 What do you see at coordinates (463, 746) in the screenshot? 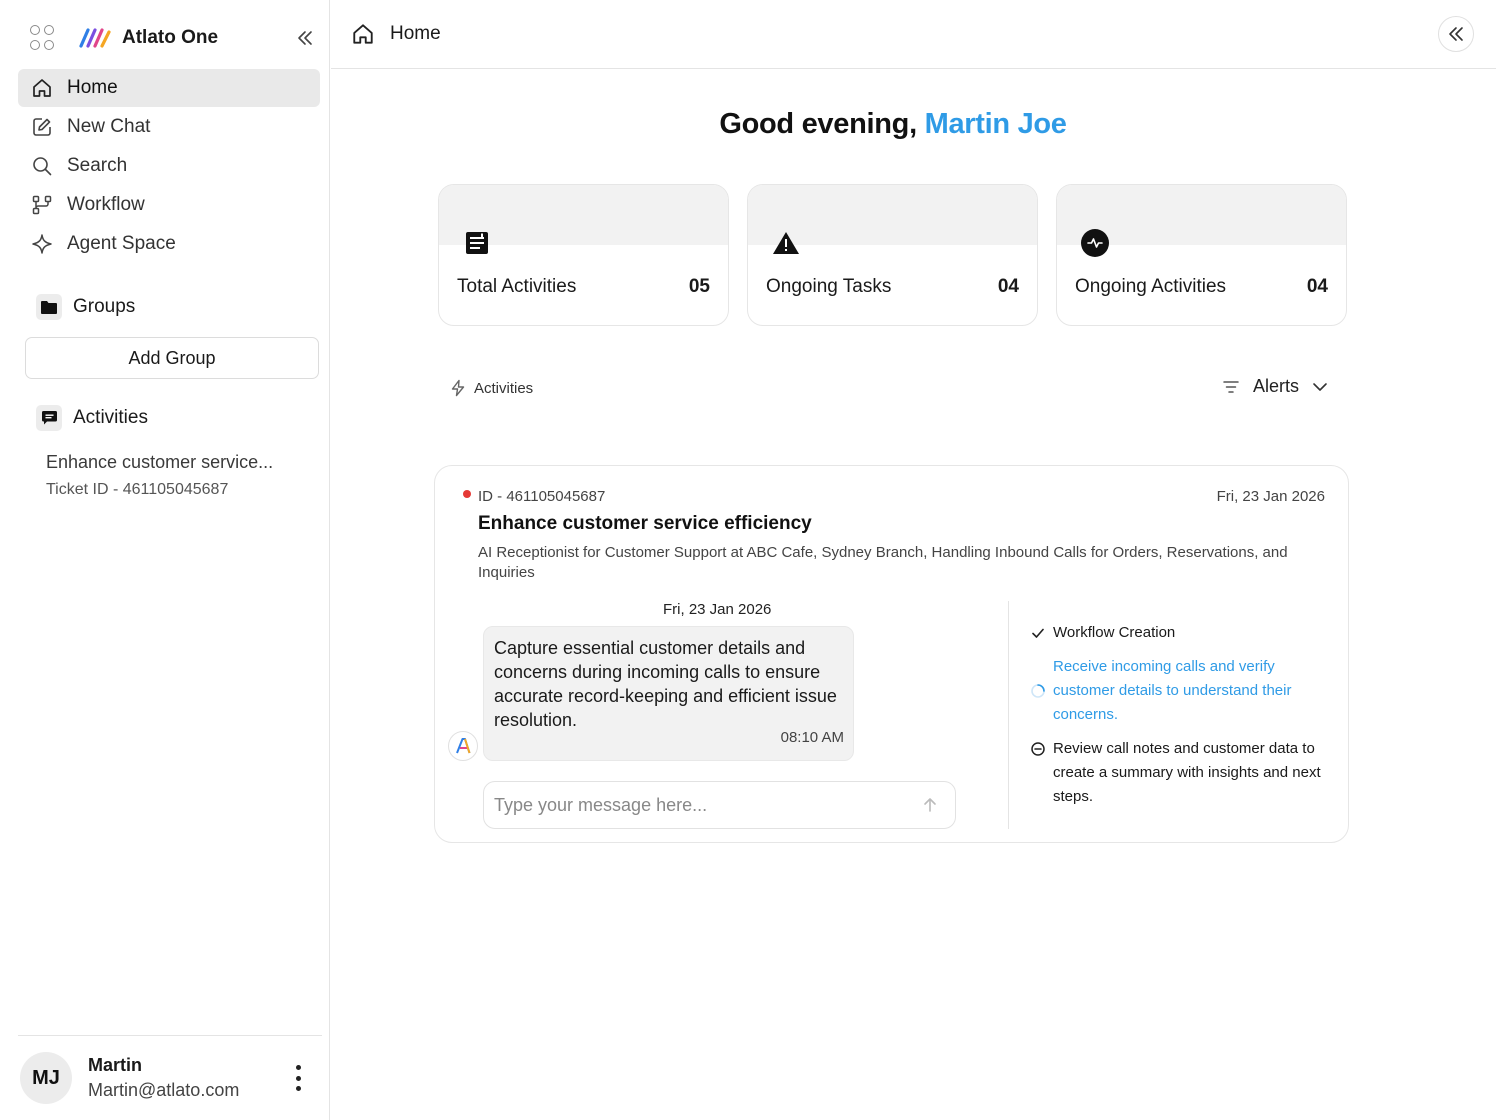
I see `agent-avatar-icon` at bounding box center [463, 746].